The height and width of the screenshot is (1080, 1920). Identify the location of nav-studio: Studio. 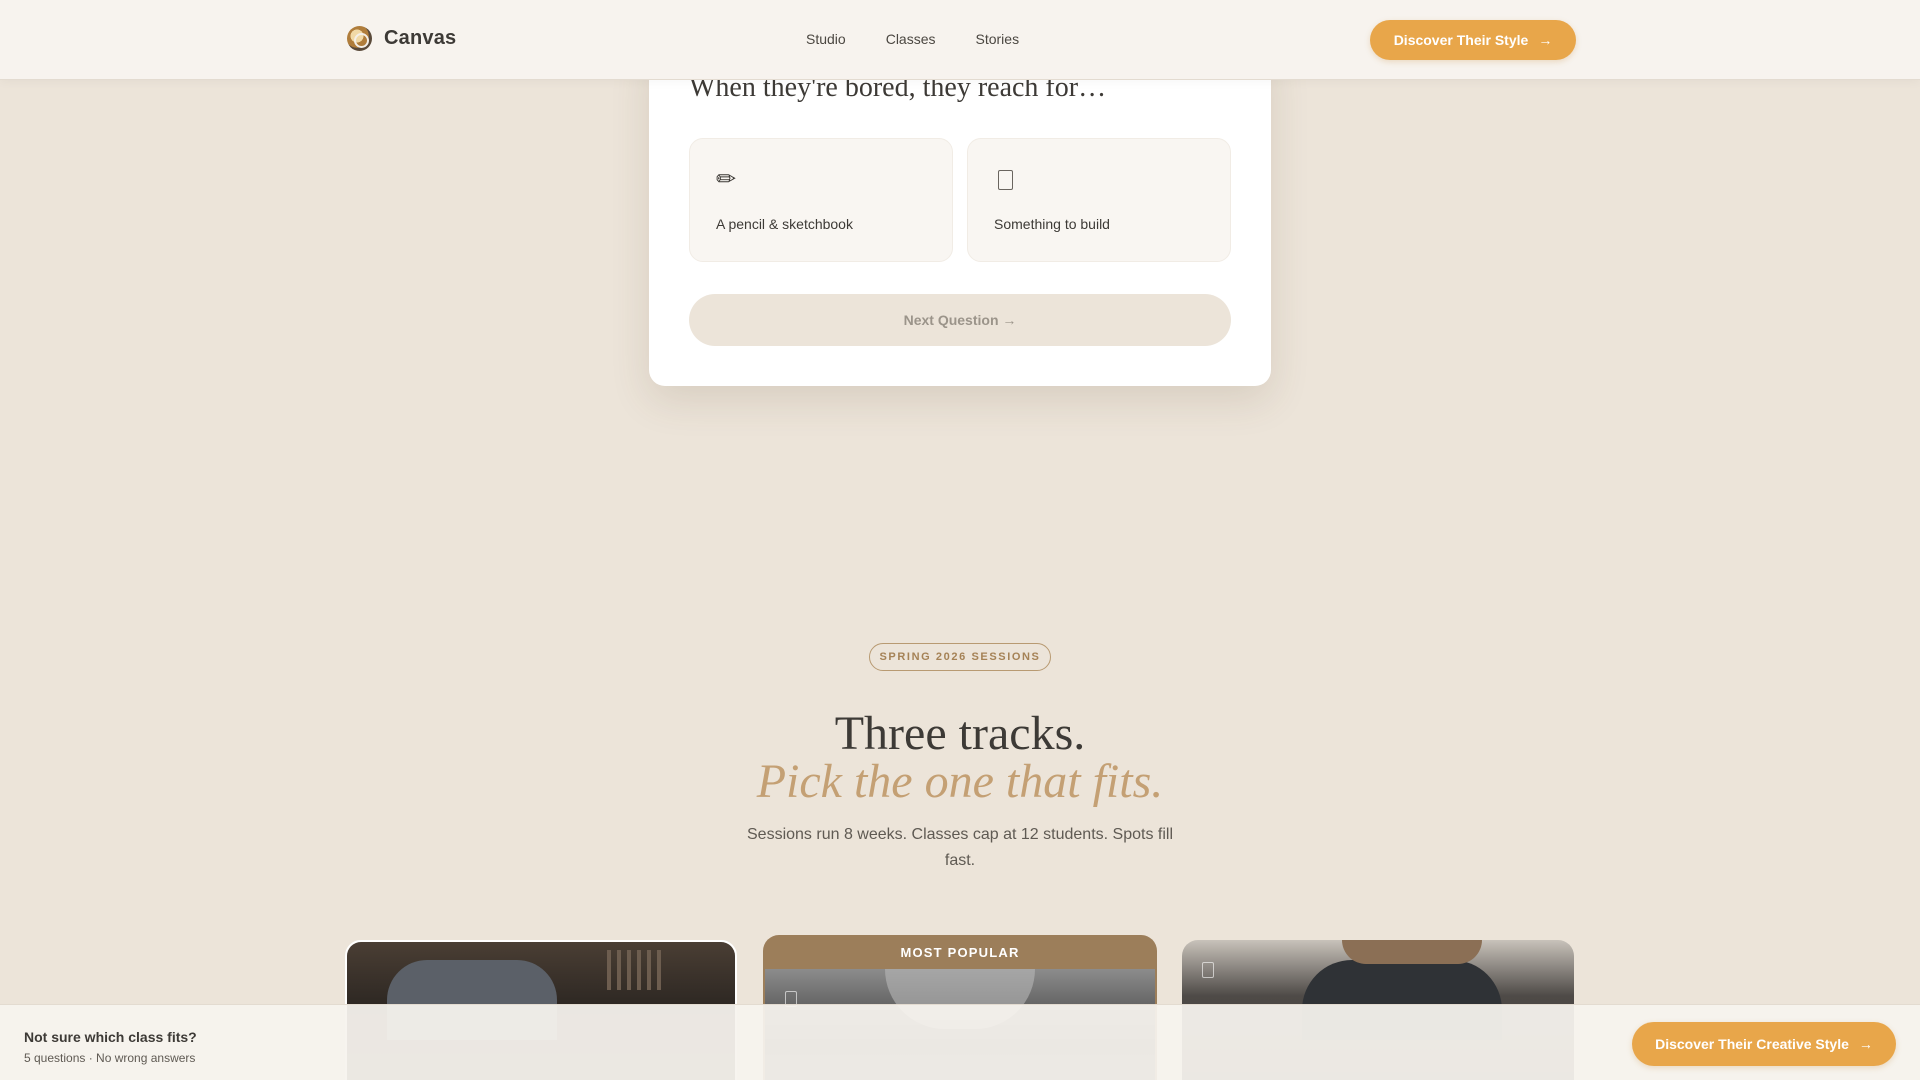
(826, 39).